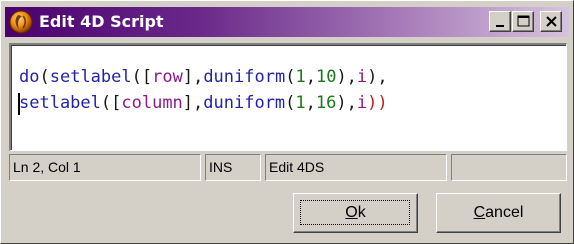 Image resolution: width=574 pixels, height=244 pixels. Describe the element at coordinates (326, 103) in the screenshot. I see `code-token: 16` at that location.